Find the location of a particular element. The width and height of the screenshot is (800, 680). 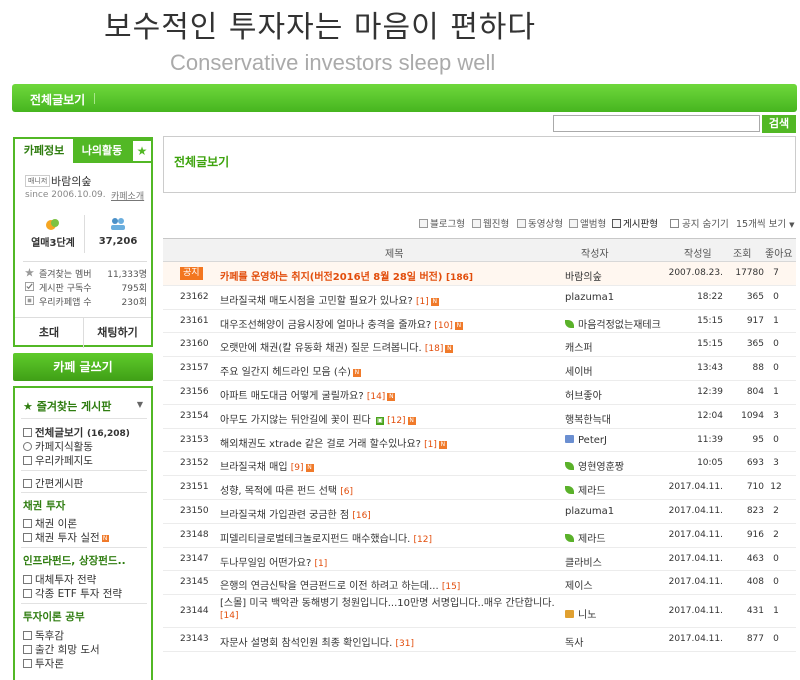

per-page-select: 15개씩 보기 ▼ is located at coordinates (765, 223).